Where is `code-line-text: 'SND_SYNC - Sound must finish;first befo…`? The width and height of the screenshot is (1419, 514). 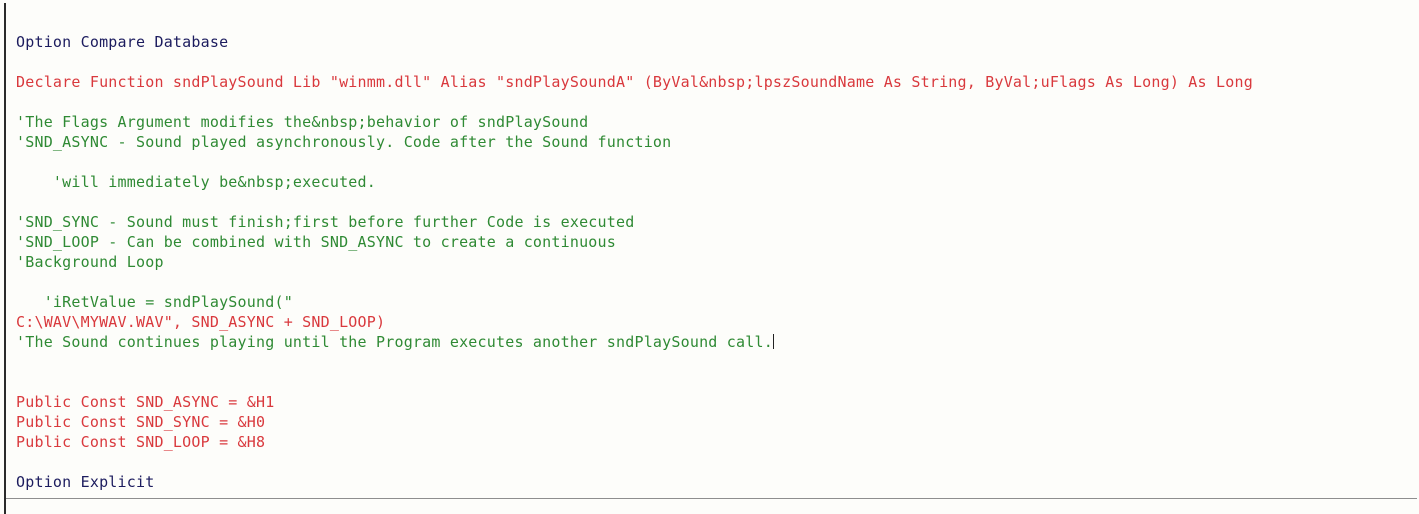 code-line-text: 'SND_SYNC - Sound must finish;first befo… is located at coordinates (325, 222).